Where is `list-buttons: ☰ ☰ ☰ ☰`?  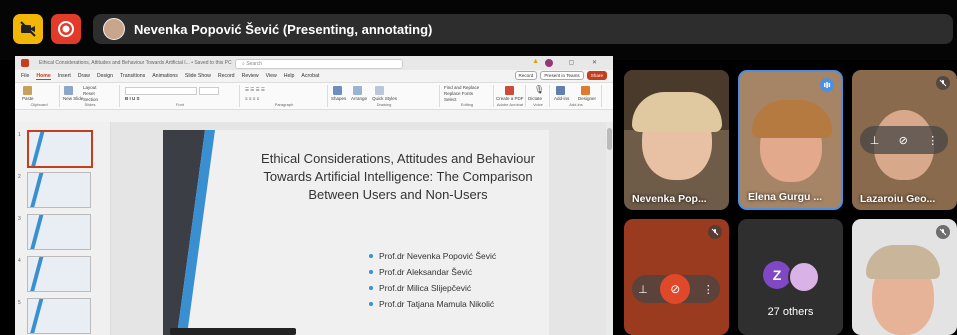
list-buttons: ☰ ☰ ☰ ☰ is located at coordinates (255, 90).